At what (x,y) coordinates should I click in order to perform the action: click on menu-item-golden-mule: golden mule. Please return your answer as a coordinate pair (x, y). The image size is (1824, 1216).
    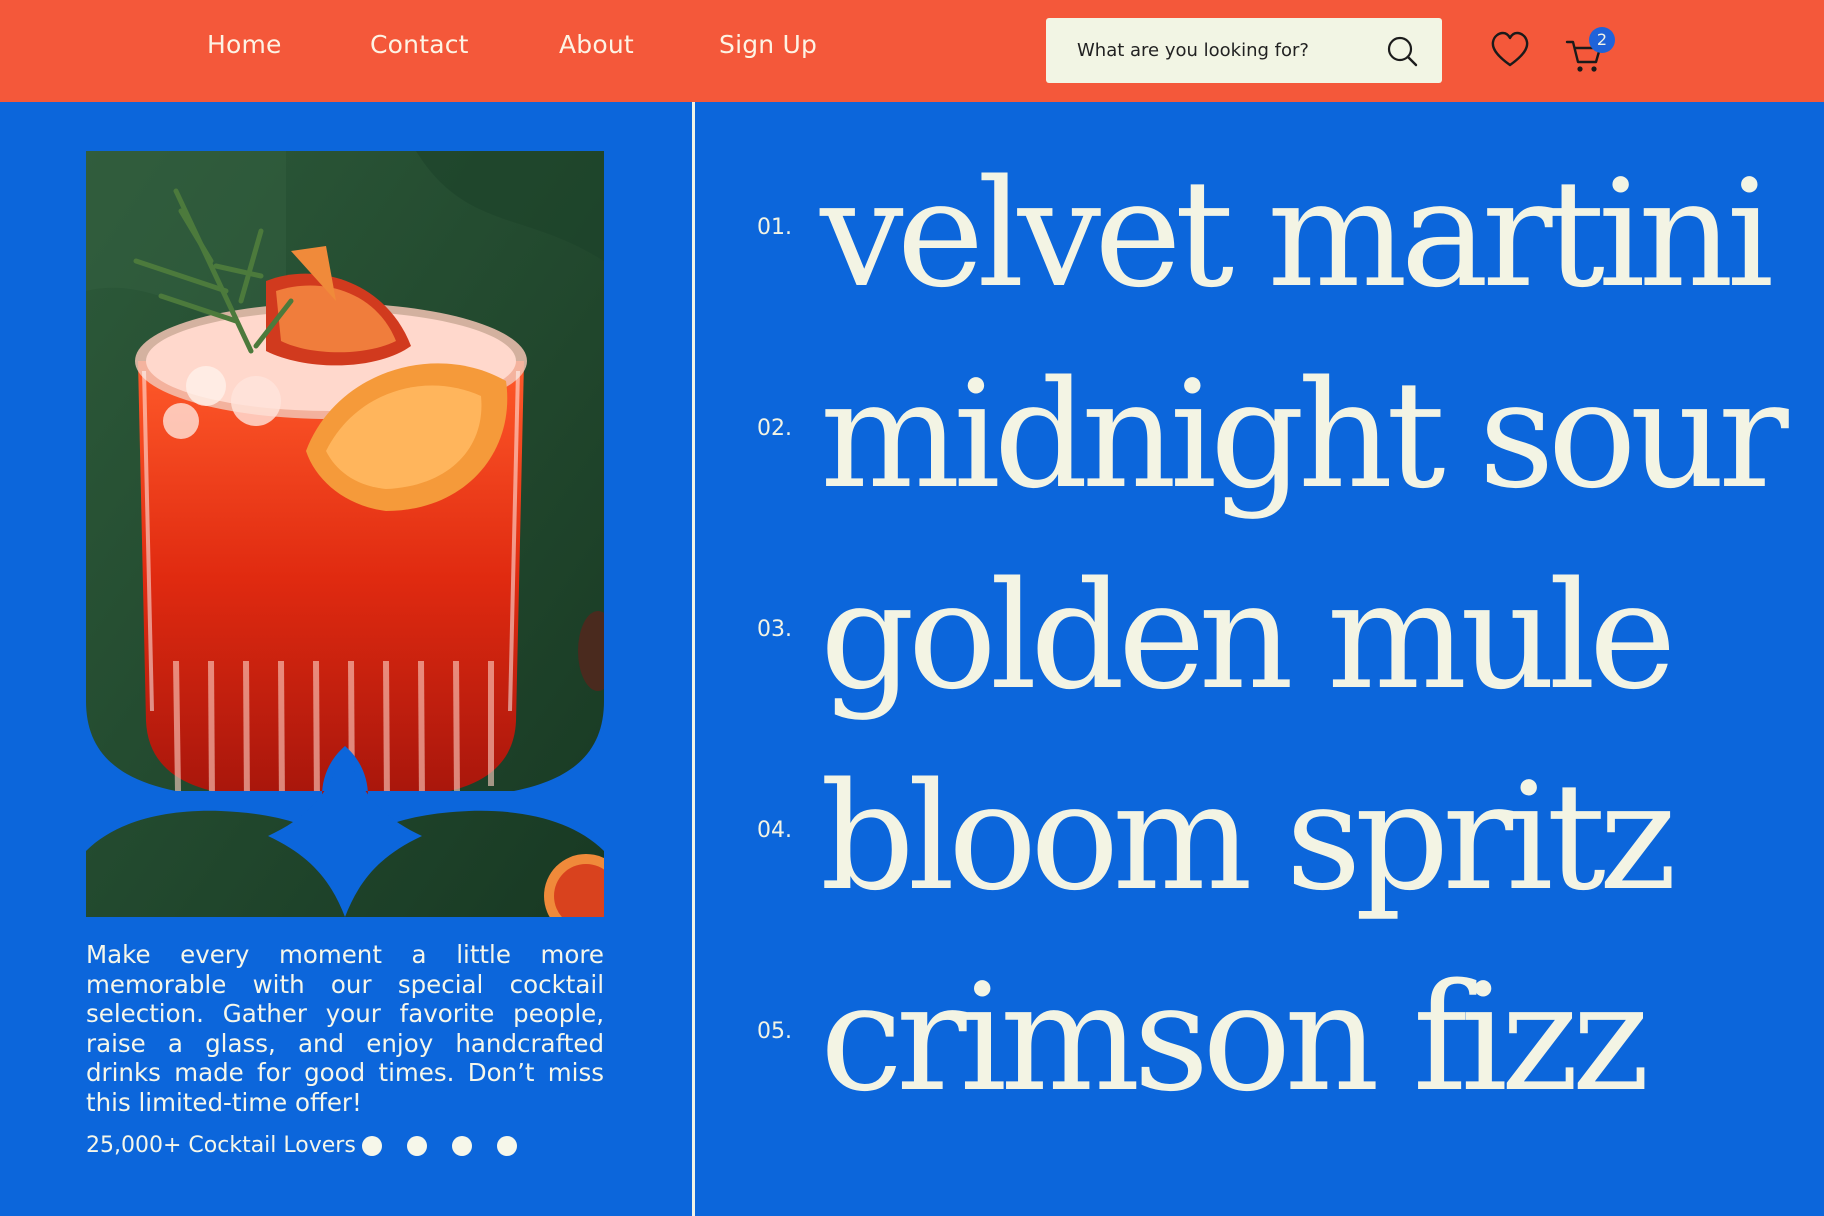
    Looking at the image, I should click on (1248, 636).